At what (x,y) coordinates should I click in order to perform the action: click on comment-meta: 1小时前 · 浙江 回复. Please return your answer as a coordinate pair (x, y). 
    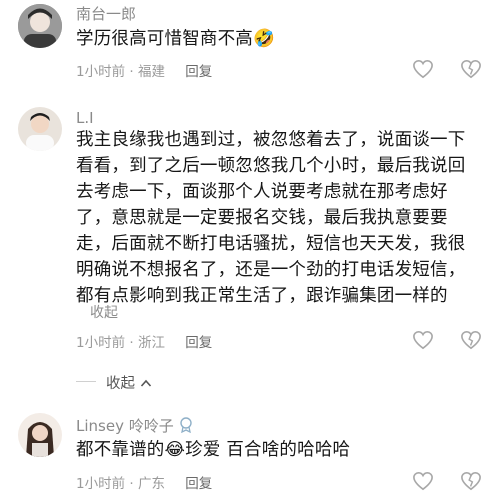
    Looking at the image, I should click on (144, 341).